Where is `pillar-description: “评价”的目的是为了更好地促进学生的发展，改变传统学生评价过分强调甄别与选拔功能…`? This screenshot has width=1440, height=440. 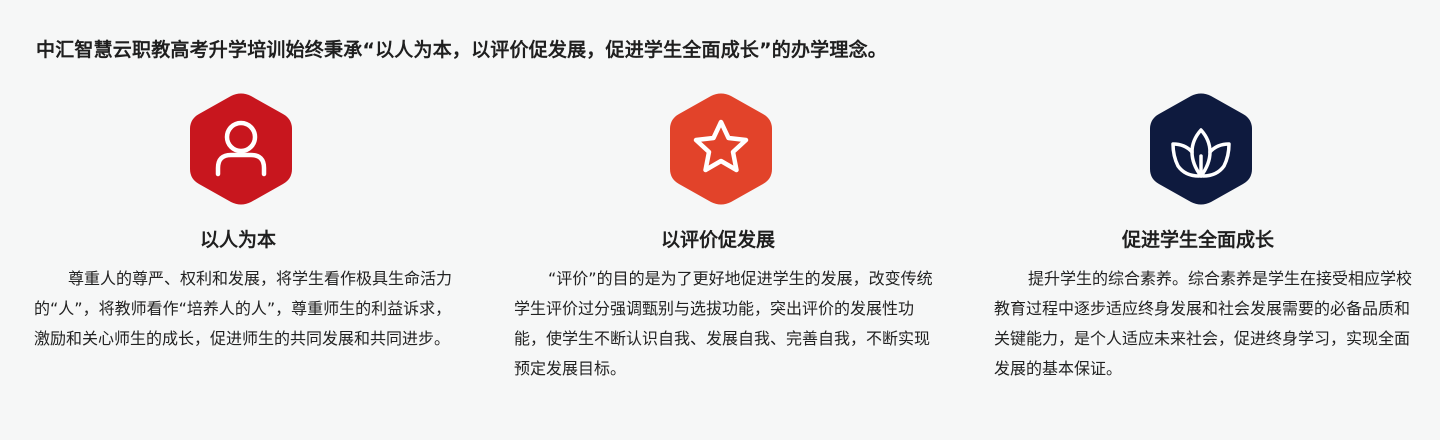 pillar-description: “评价”的目的是为了更好地促进学生的发展，改变传统学生评价过分强调甄别与选拔功能… is located at coordinates (723, 323).